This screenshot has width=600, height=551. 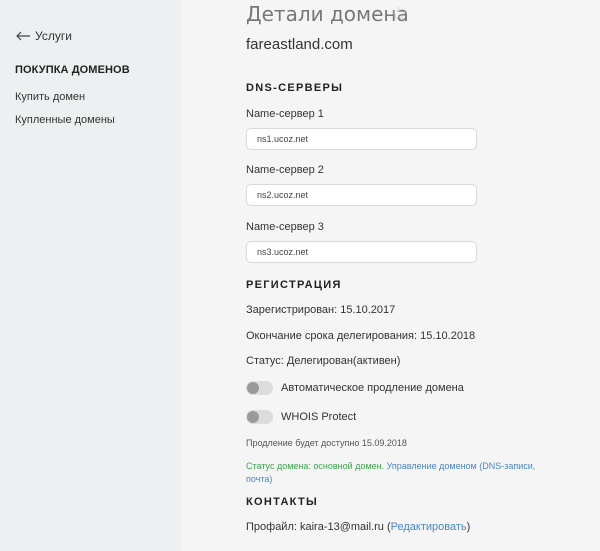 I want to click on ns2-input: ns2.ucoz.net, so click(x=361, y=195).